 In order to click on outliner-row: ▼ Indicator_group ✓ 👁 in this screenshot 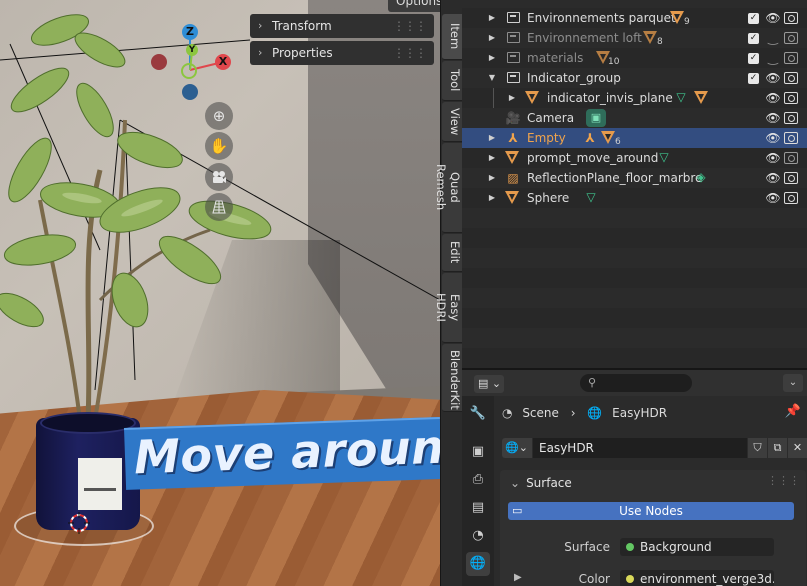, I will do `click(634, 78)`.